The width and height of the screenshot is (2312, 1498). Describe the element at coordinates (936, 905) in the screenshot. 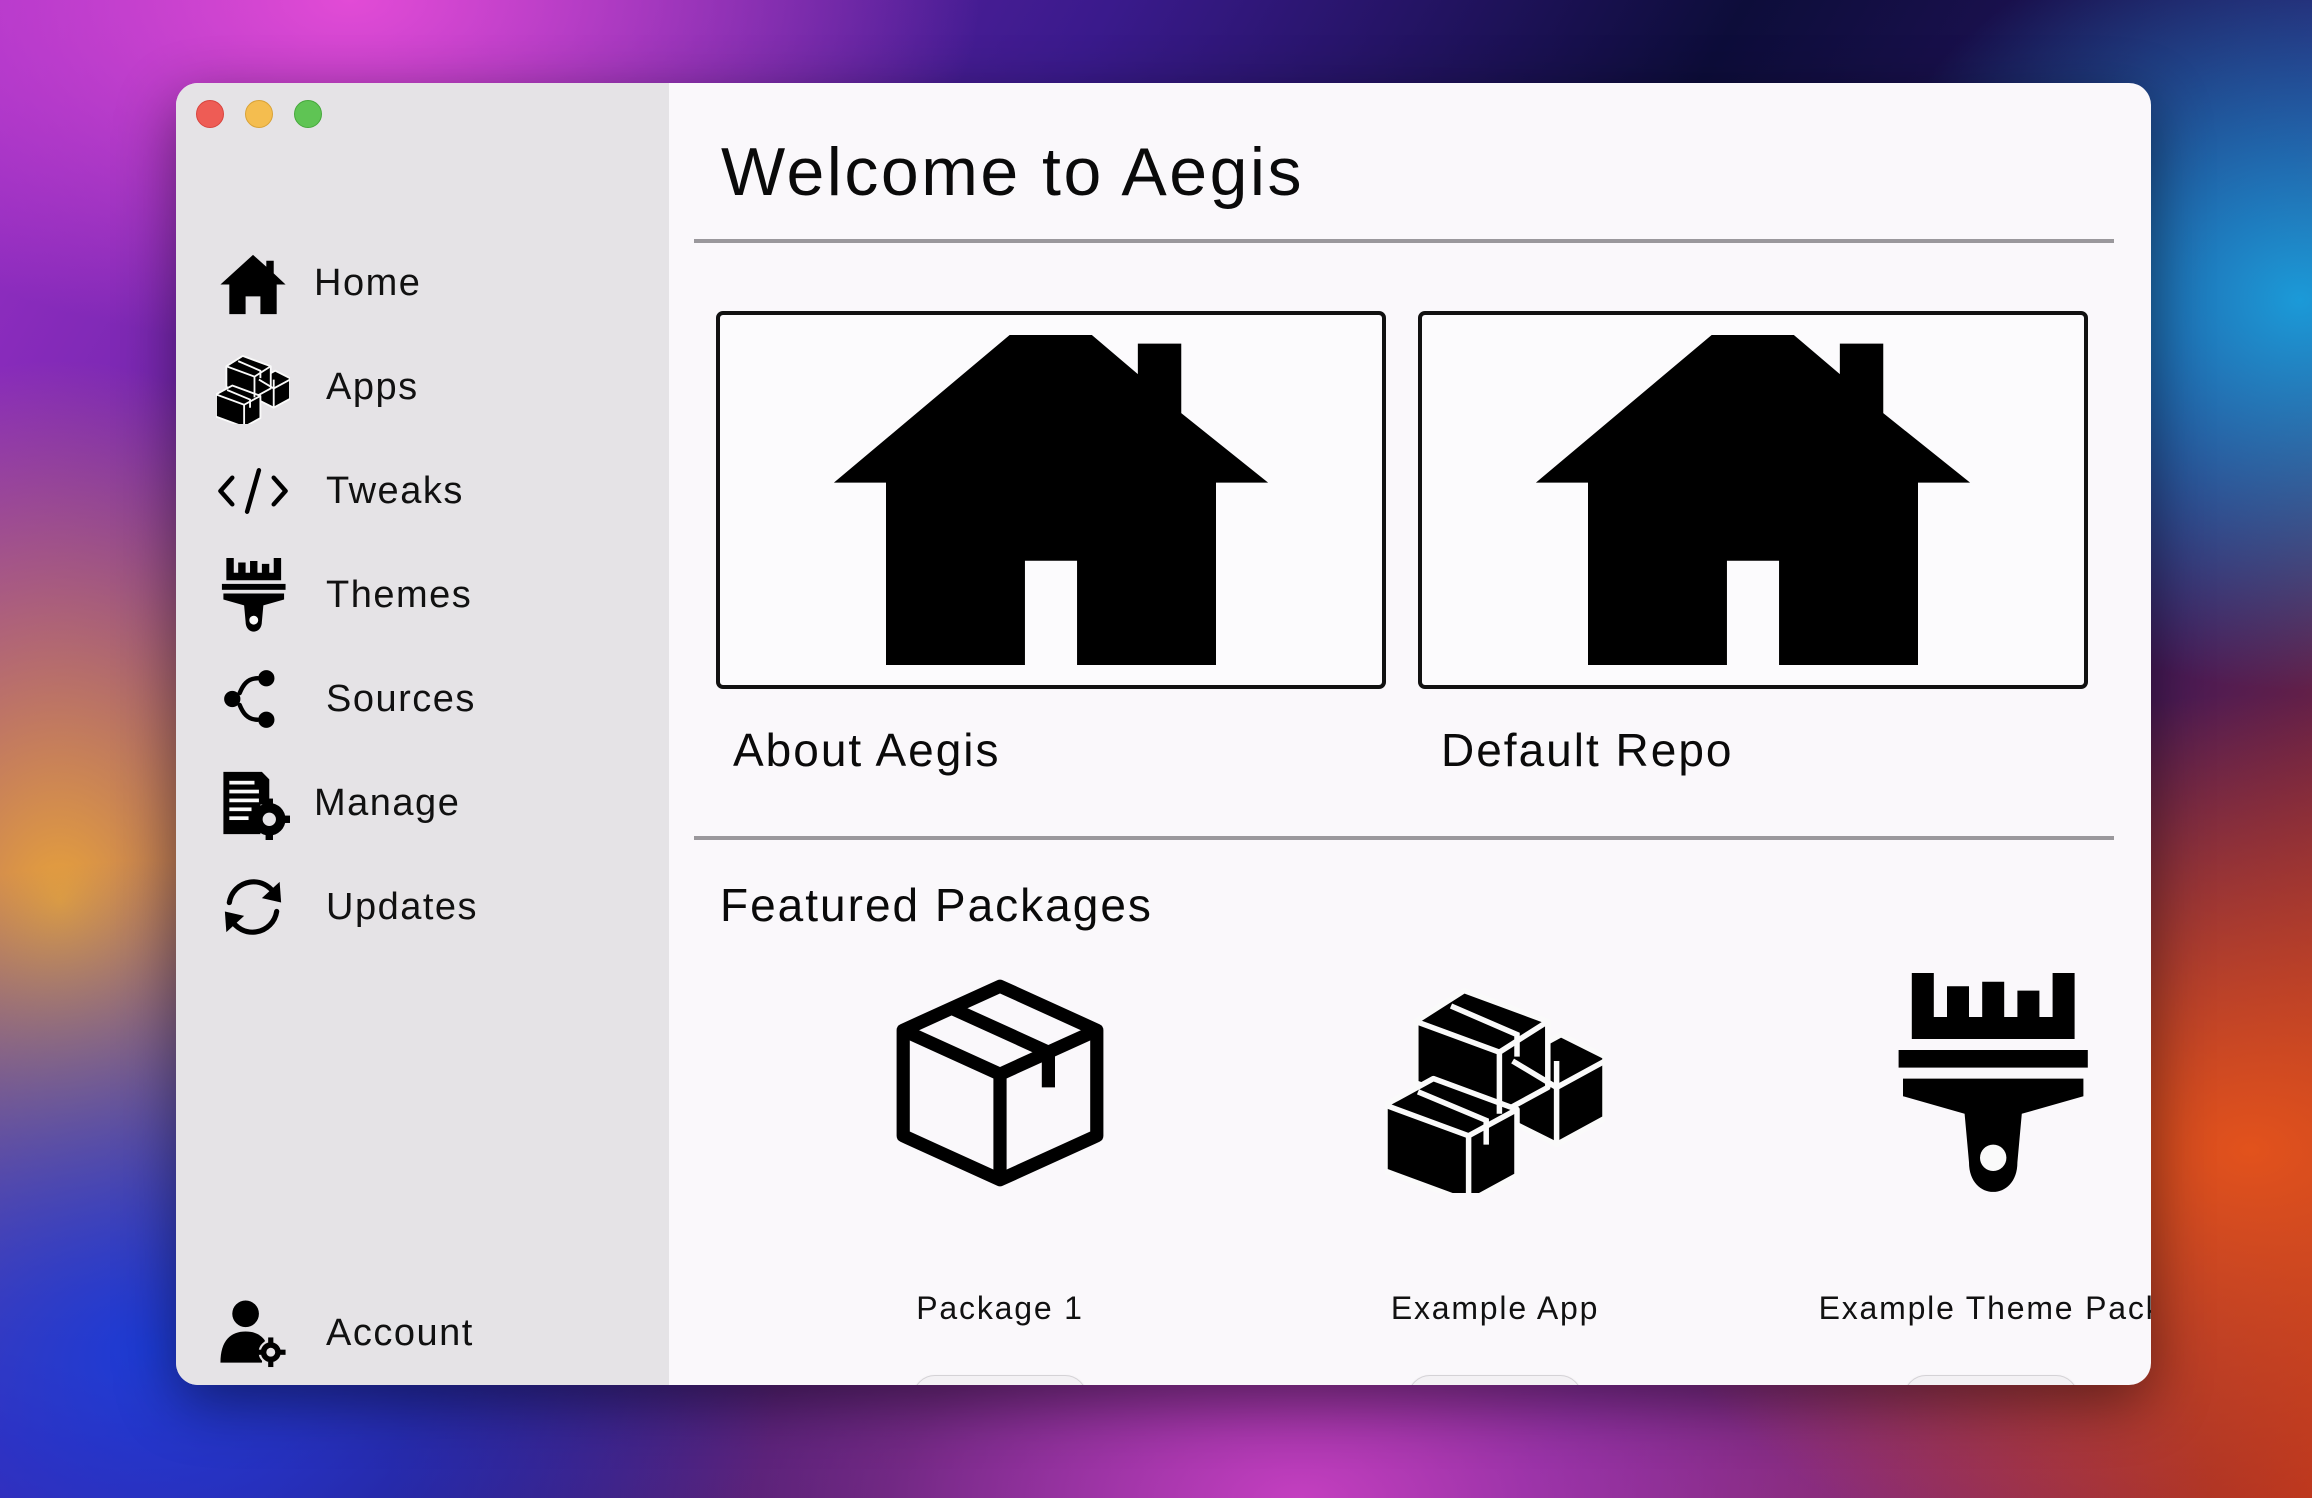

I see `featured-packages-title: Featured Packages` at that location.